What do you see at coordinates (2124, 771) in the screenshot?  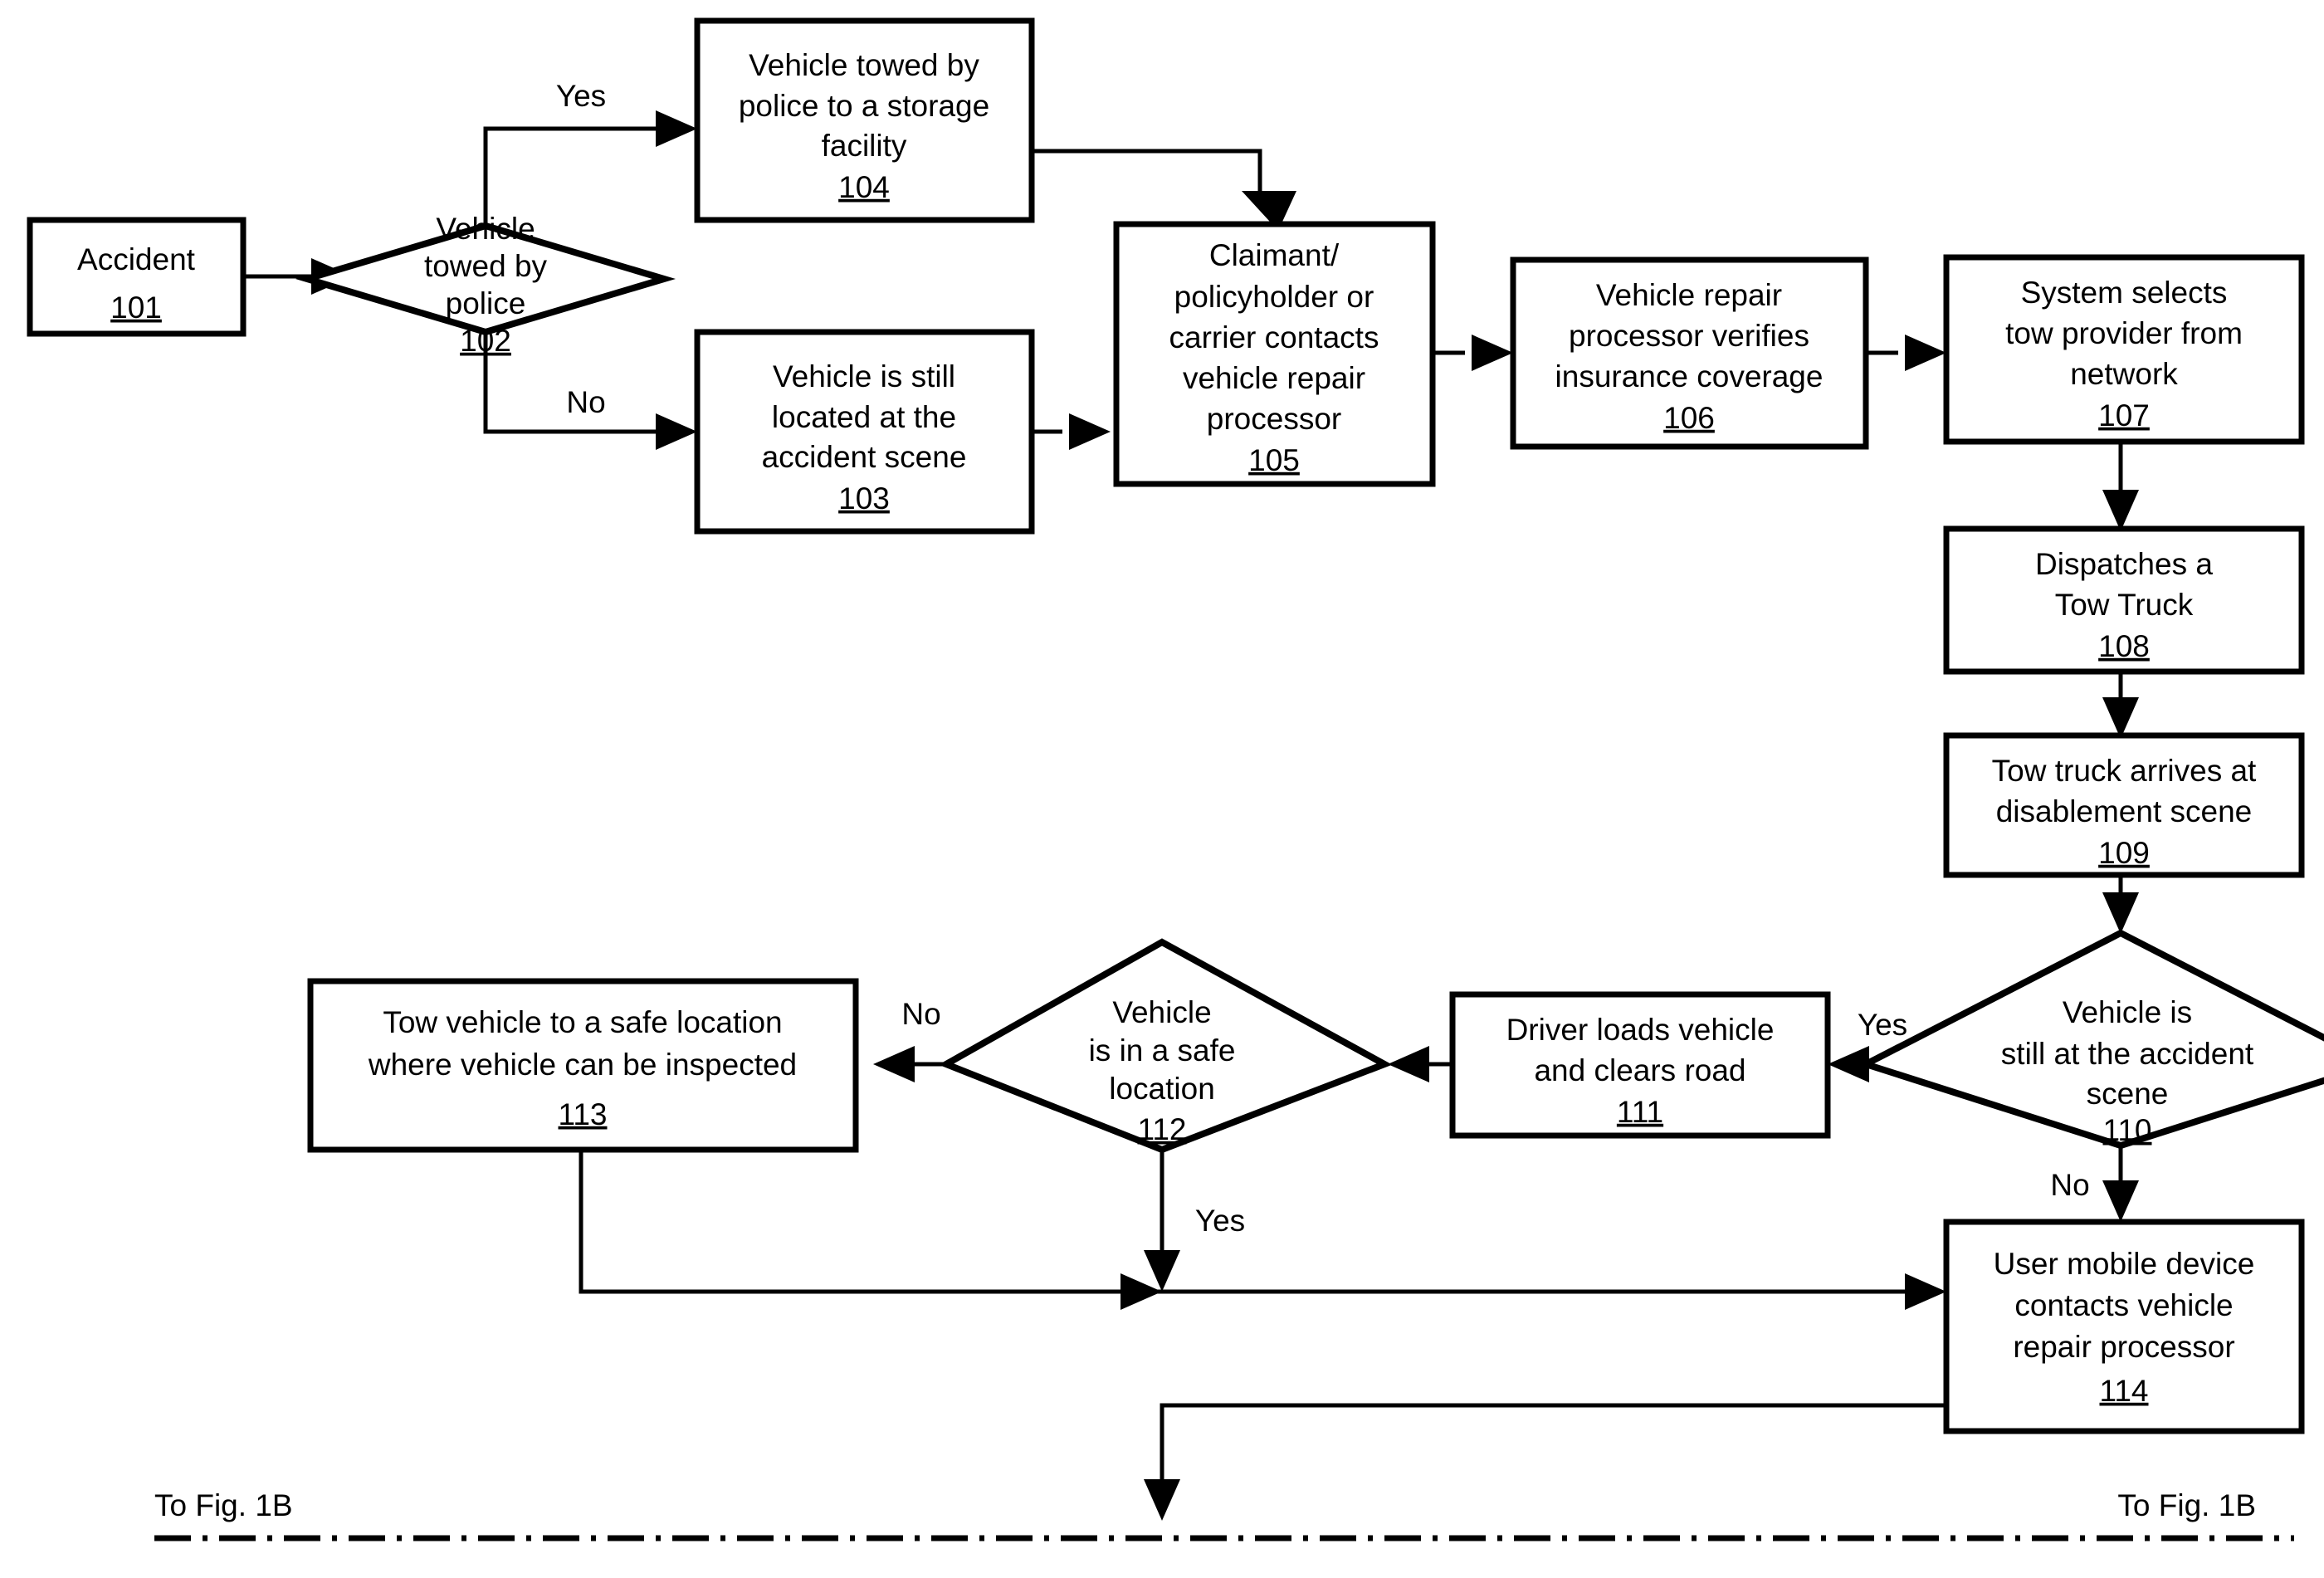 I see `node-109-line-0: Tow truck arrives at` at bounding box center [2124, 771].